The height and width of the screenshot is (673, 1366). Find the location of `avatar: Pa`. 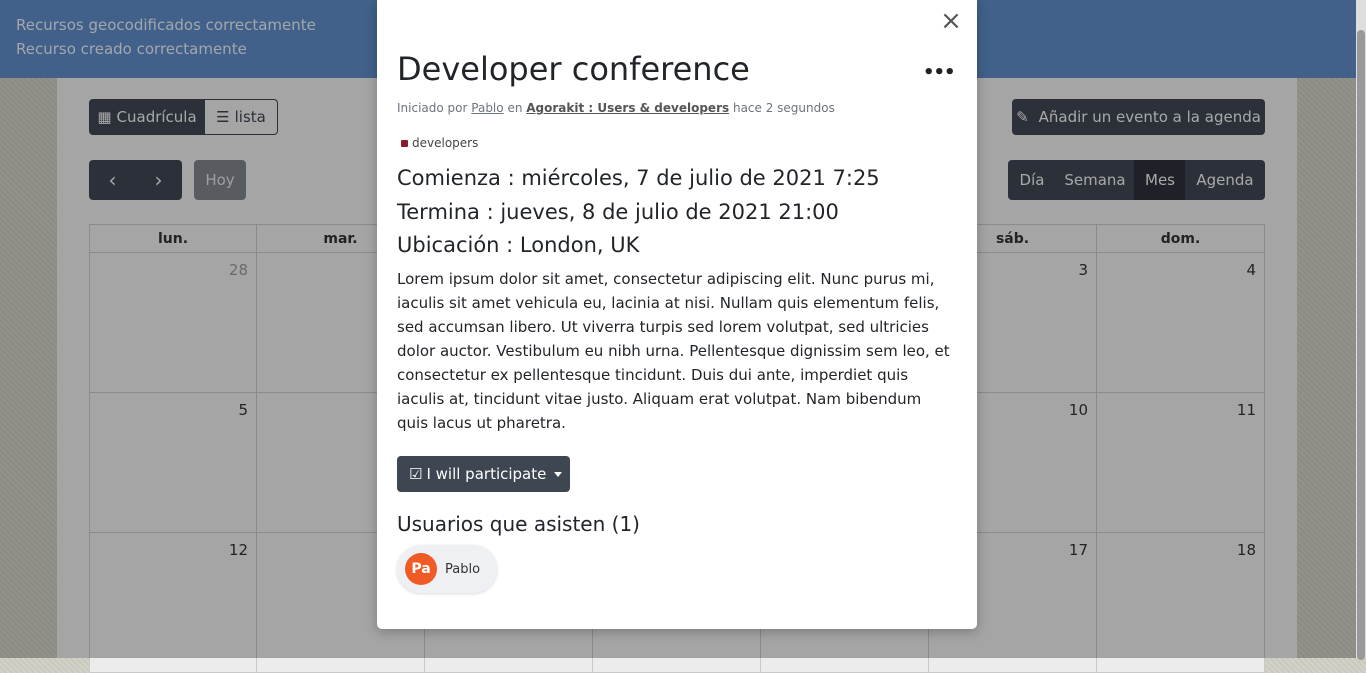

avatar: Pa is located at coordinates (421, 569).